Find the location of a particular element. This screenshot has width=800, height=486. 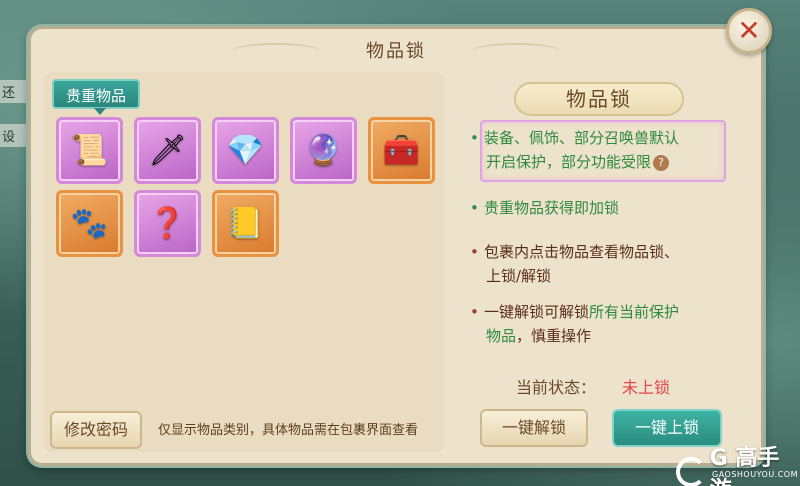

unlock-all-button: 一键解锁 is located at coordinates (534, 428).